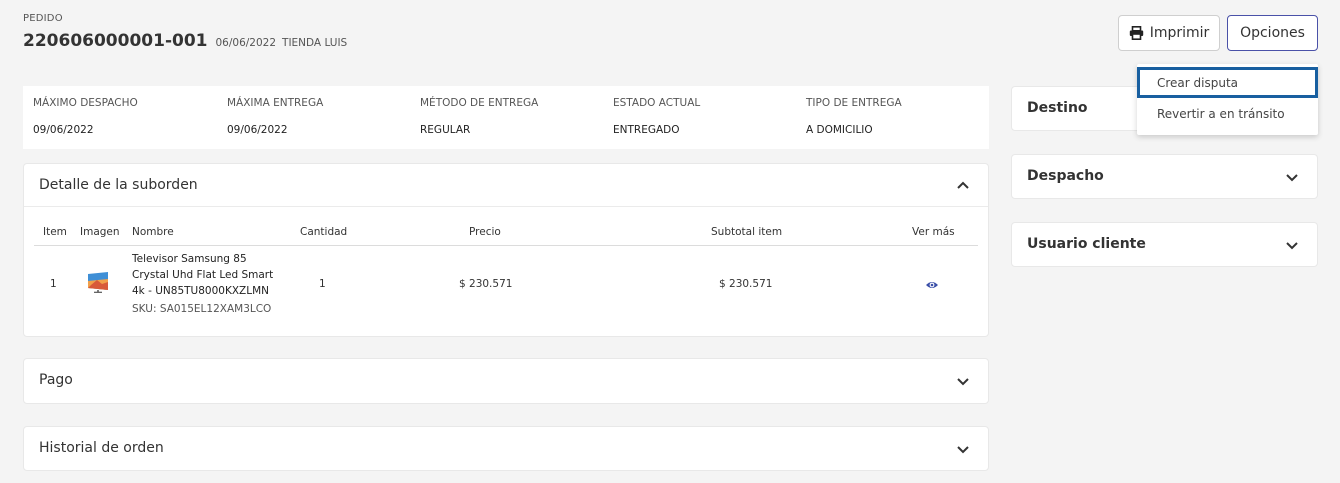  Describe the element at coordinates (189, 259) in the screenshot. I see `product-name-line: Televisor Samsung 85` at that location.